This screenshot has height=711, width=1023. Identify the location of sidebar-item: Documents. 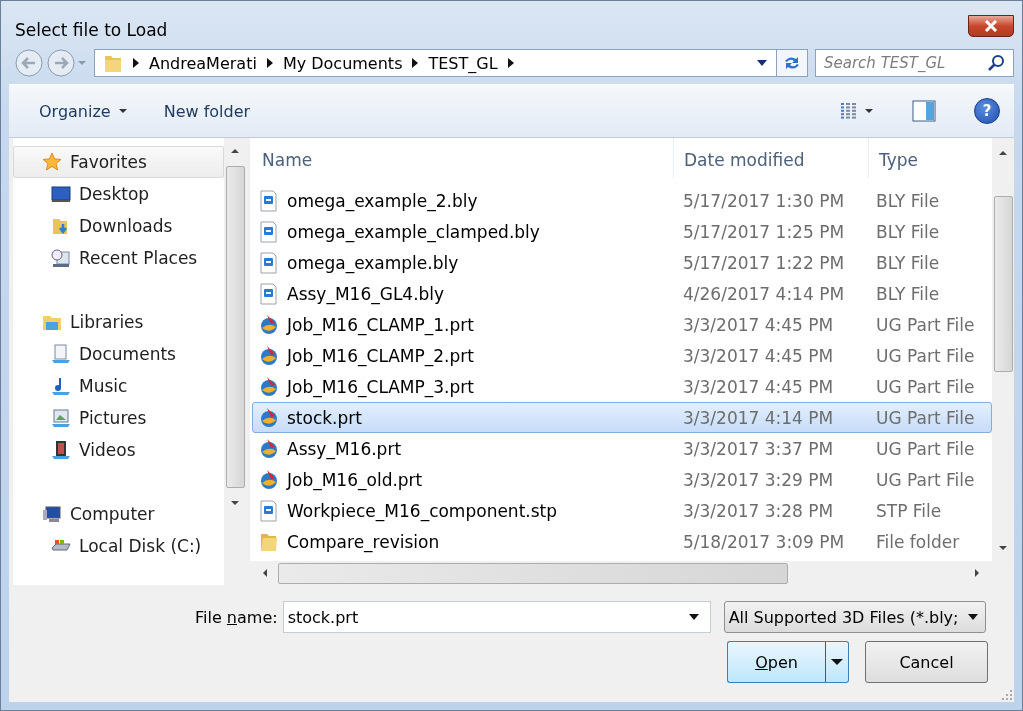
(118, 354).